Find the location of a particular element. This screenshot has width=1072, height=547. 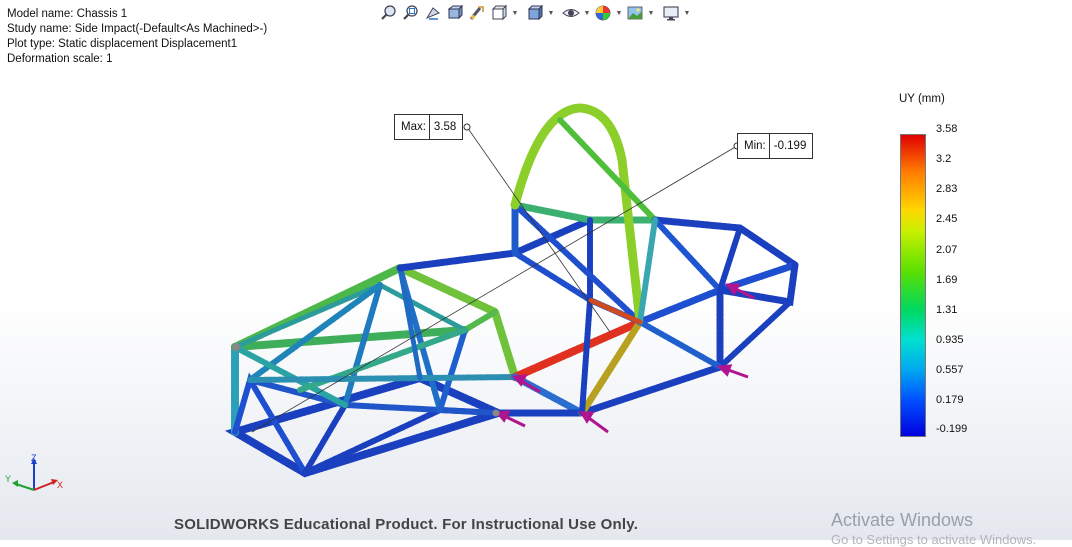

legend-tick: 3.2 is located at coordinates (944, 159).